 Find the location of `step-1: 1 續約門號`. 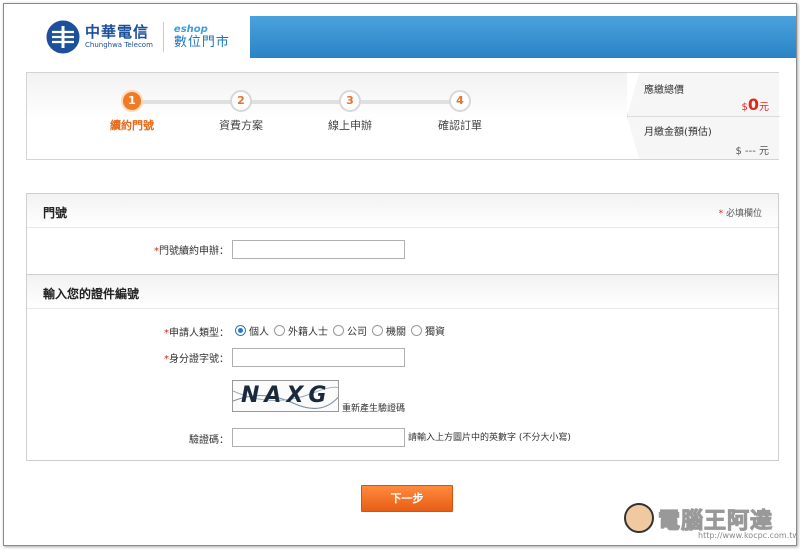

step-1: 1 續約門號 is located at coordinates (132, 111).